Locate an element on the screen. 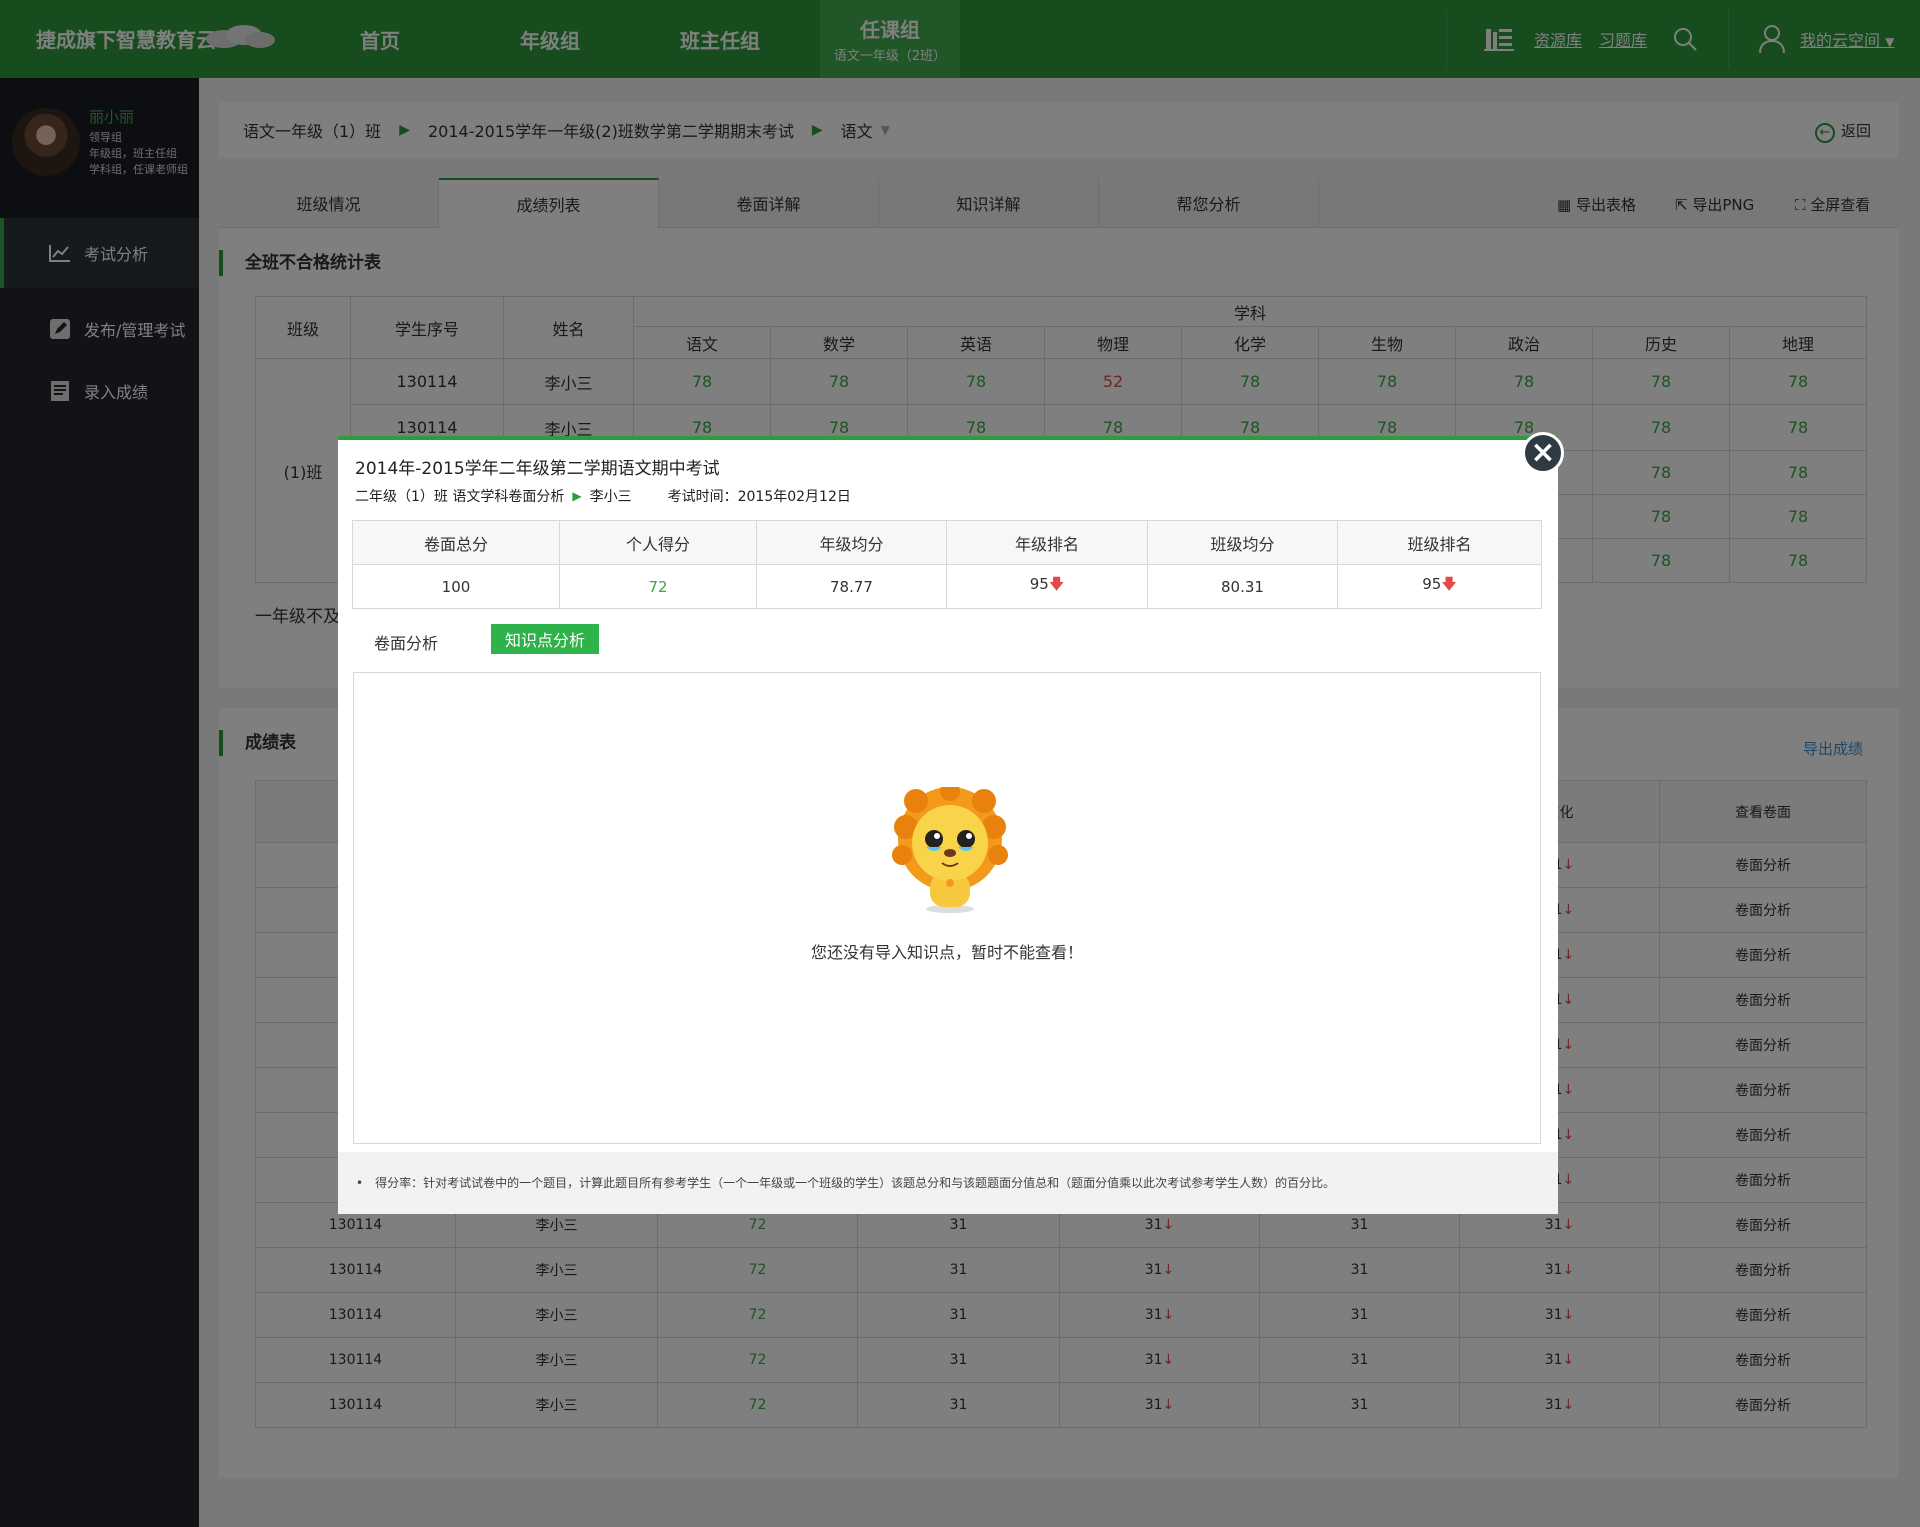 This screenshot has width=1920, height=1527. close-icon: × is located at coordinates (1543, 453).